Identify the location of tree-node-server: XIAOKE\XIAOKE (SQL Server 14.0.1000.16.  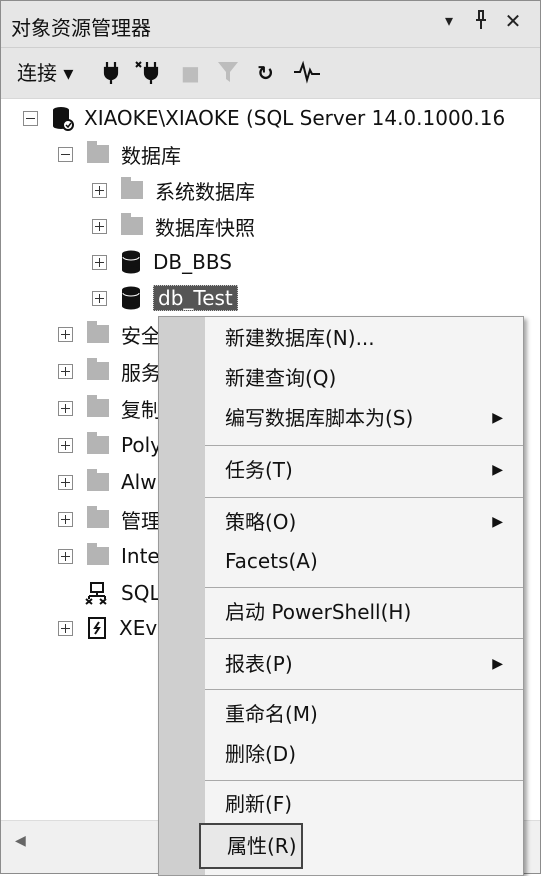
(264, 118).